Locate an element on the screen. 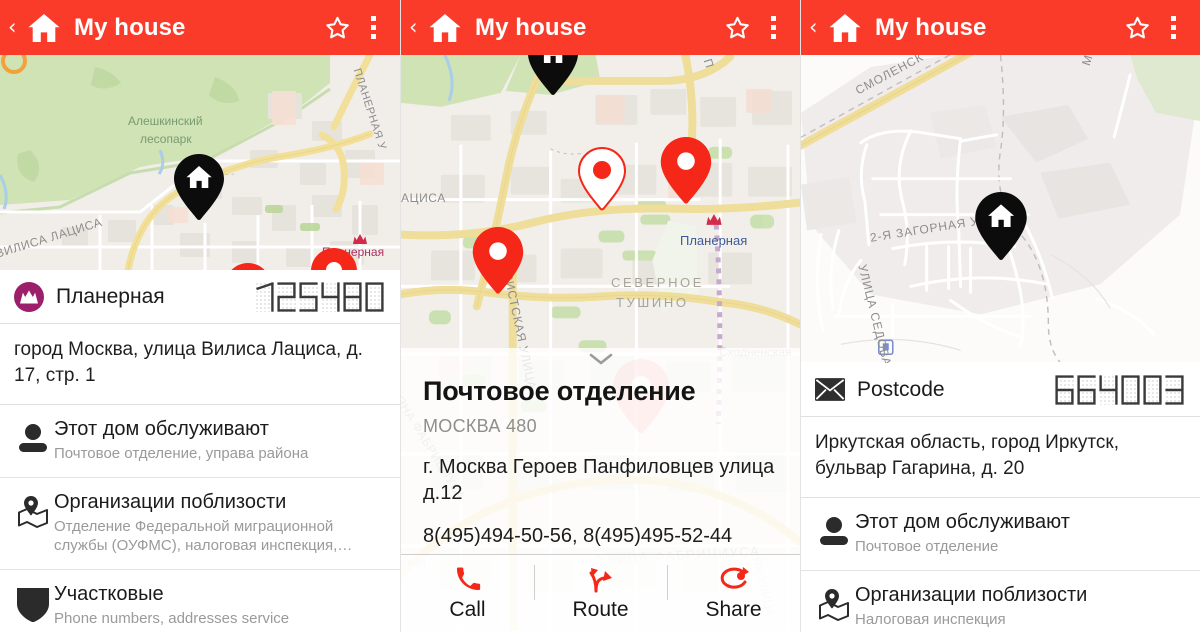  sheet-grabber is located at coordinates (600, 359).